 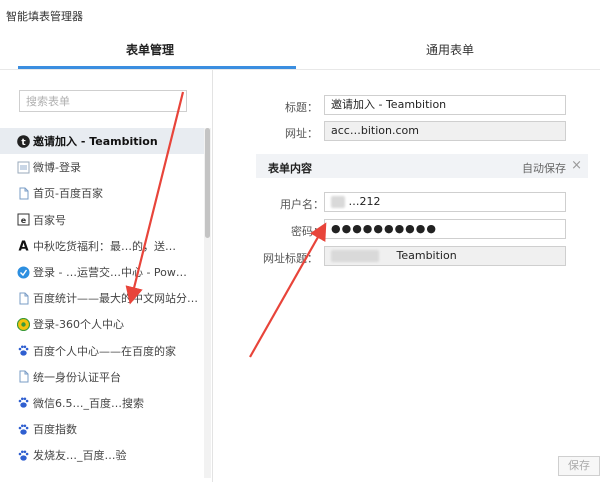 What do you see at coordinates (300, 14) in the screenshot?
I see `title-bar: 智能填表管理器` at bounding box center [300, 14].